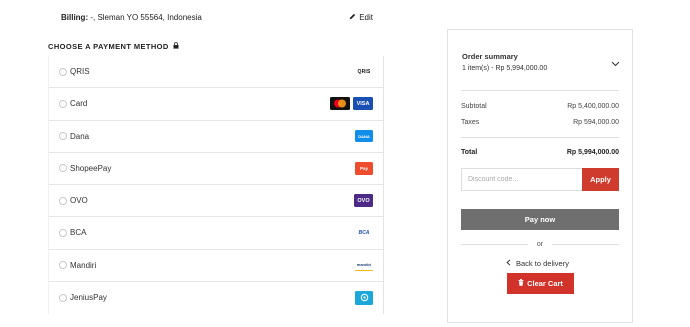 The height and width of the screenshot is (327, 690). I want to click on chevron-down-icon, so click(615, 64).